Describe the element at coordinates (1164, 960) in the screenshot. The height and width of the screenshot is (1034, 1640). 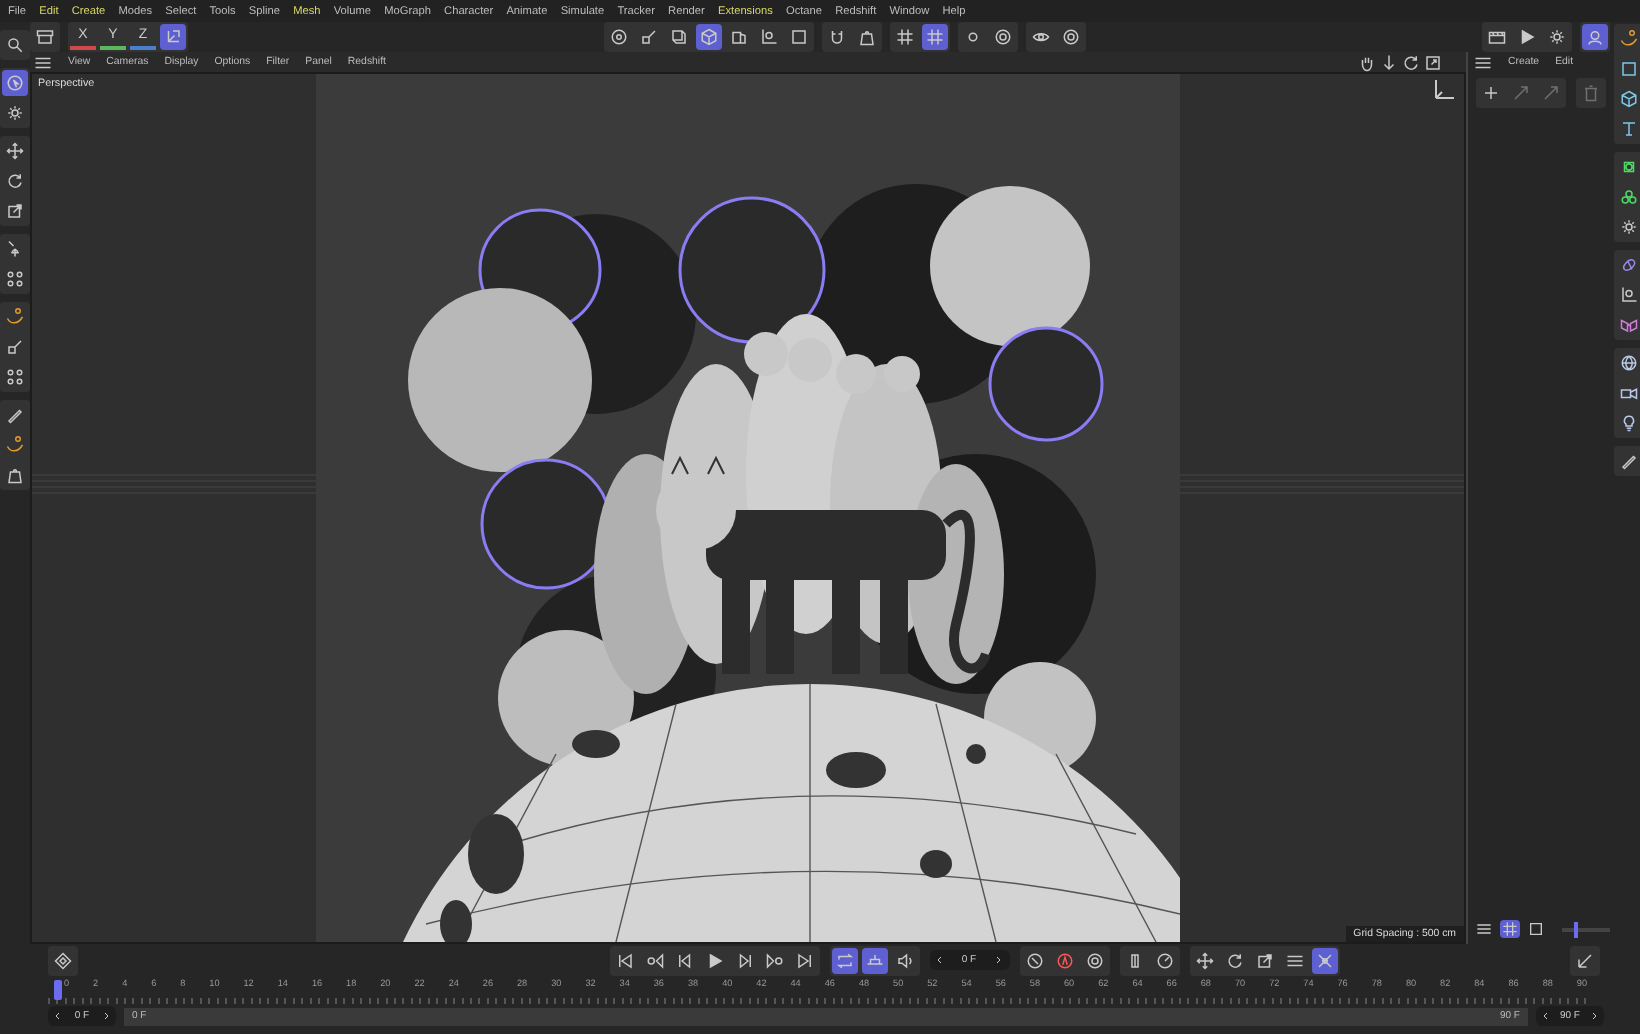
I see `gauge-icon` at that location.